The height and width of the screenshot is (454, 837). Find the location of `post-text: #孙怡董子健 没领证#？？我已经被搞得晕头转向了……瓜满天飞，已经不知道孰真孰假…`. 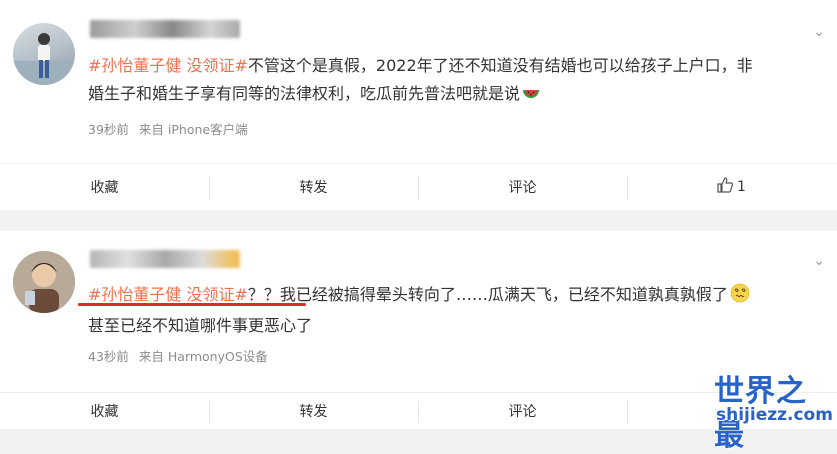

post-text: #孙怡董子健 没领证#？？我已经被搞得晕头转向了……瓜满天飞，已经不知道孰真孰假… is located at coordinates (448, 310).